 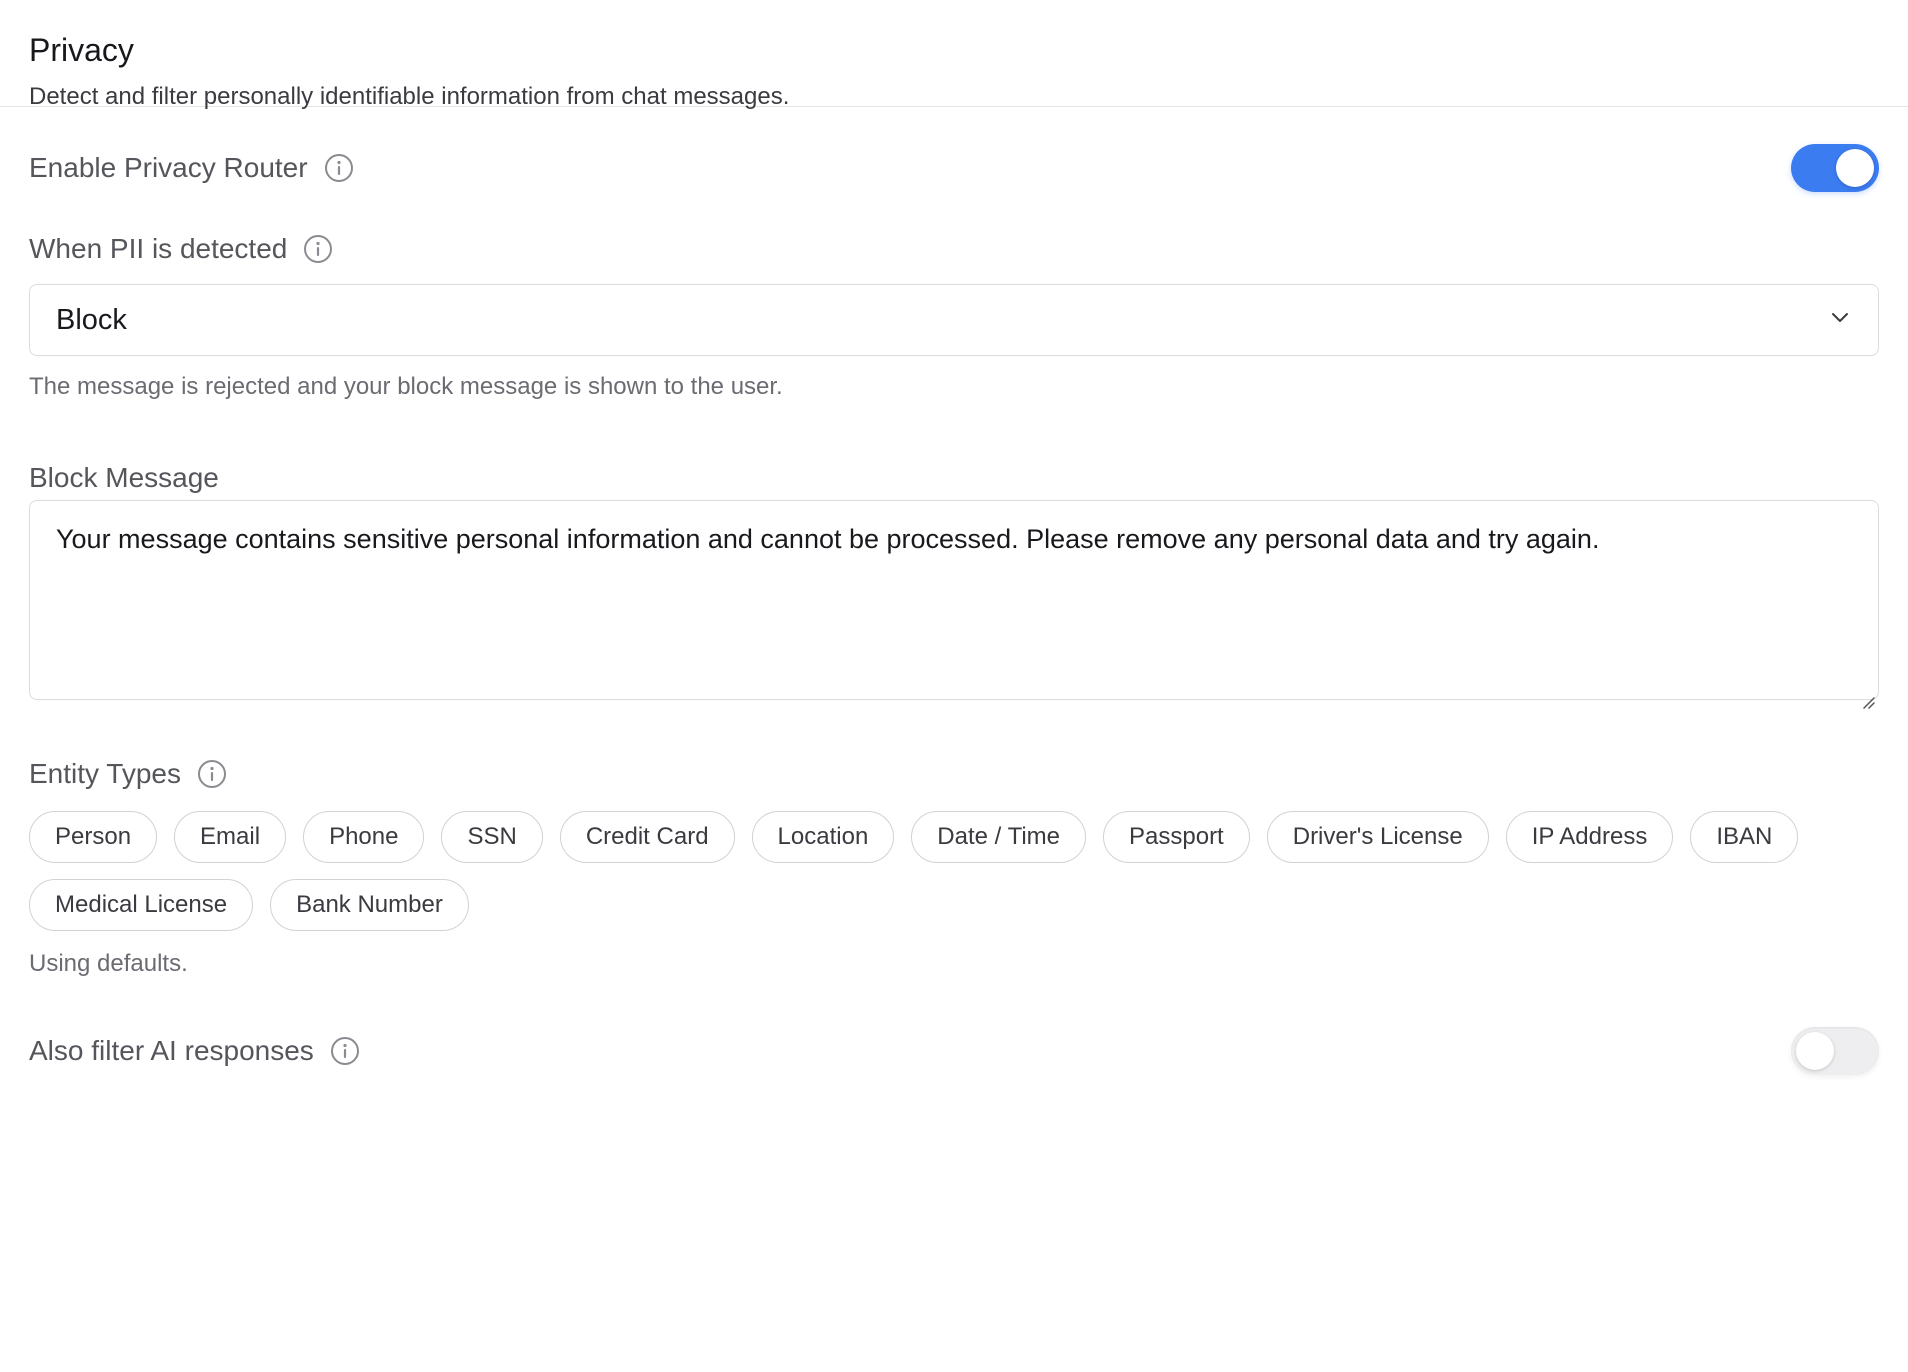 I want to click on entity-chip-drivers-license: Driver's License, so click(x=1377, y=837).